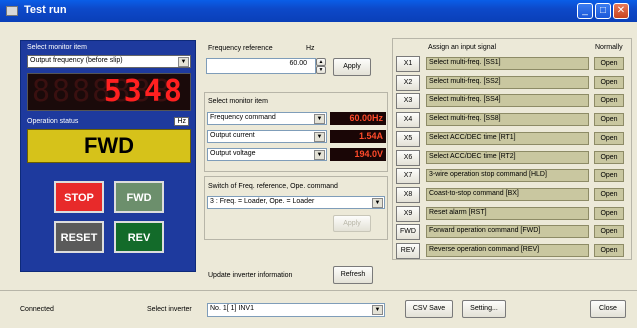 This screenshot has width=637, height=328. Describe the element at coordinates (603, 11) in the screenshot. I see `maximize-icon: □` at that location.